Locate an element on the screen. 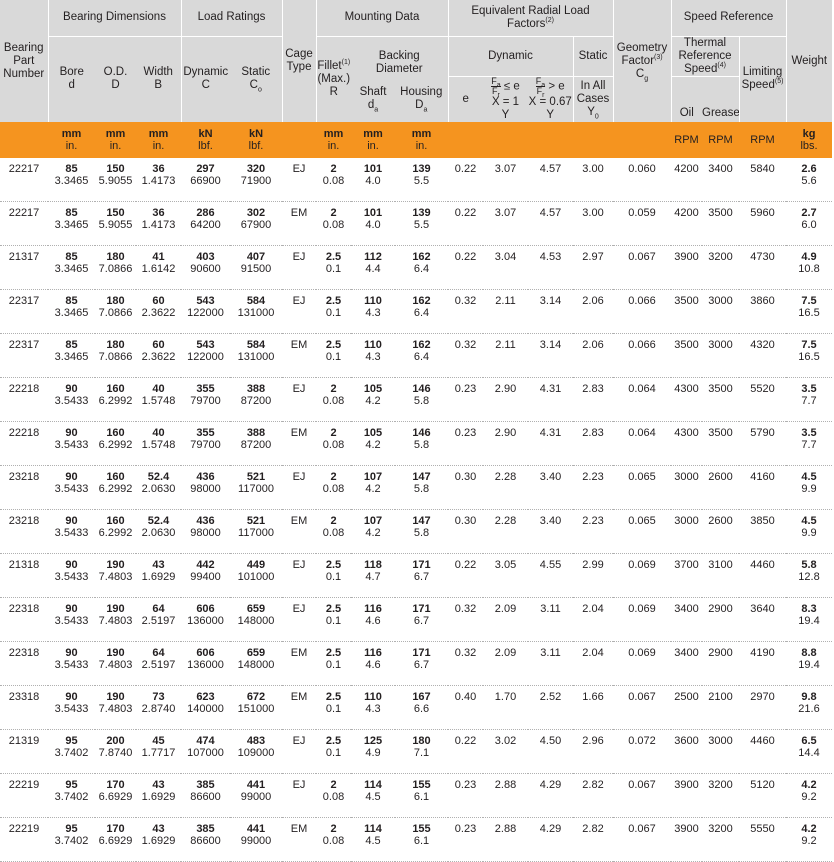 The height and width of the screenshot is (862, 834). width-value: 64 2.5197 is located at coordinates (158, 663).